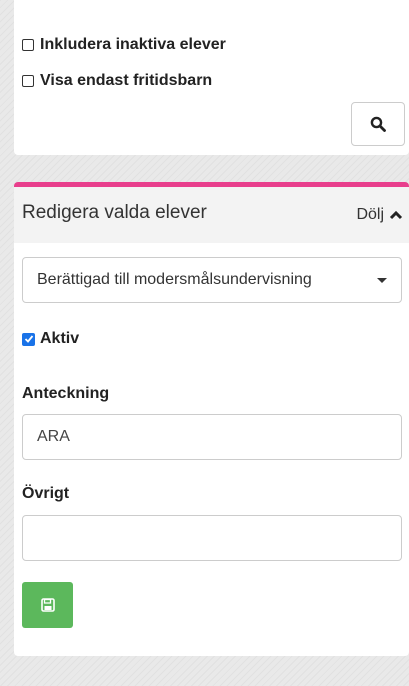 The width and height of the screenshot is (409, 686). What do you see at coordinates (66, 393) in the screenshot?
I see `note-label: Anteckning` at bounding box center [66, 393].